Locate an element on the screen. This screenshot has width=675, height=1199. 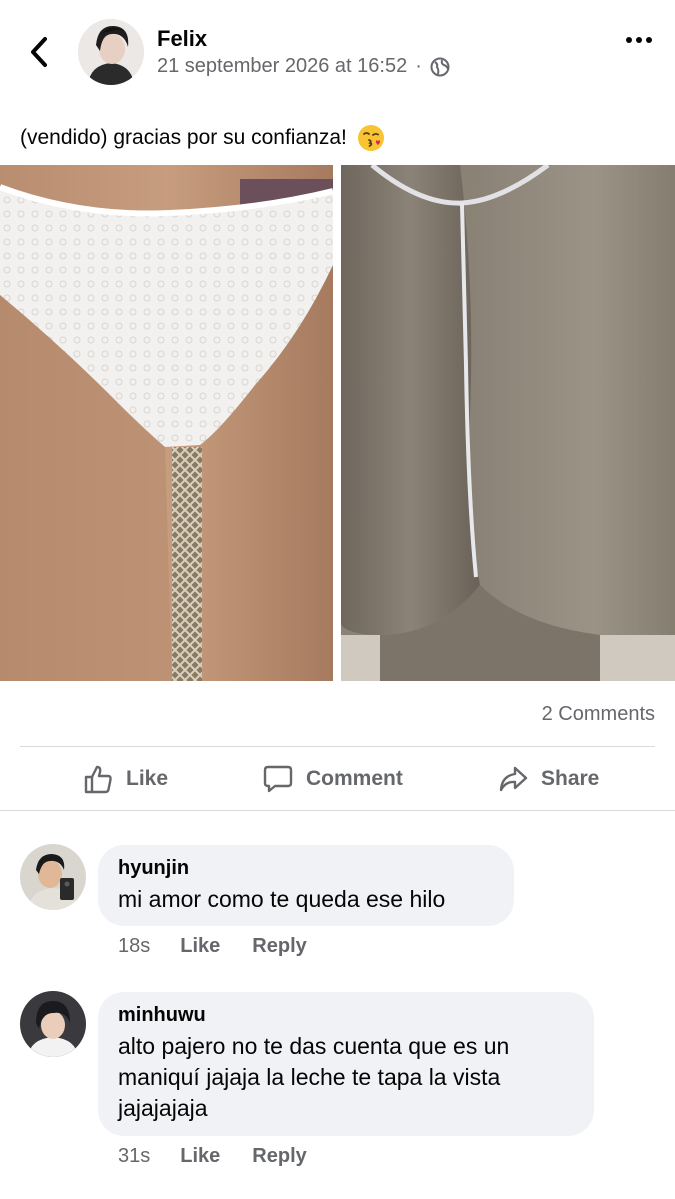
more-options-button is located at coordinates (639, 40).